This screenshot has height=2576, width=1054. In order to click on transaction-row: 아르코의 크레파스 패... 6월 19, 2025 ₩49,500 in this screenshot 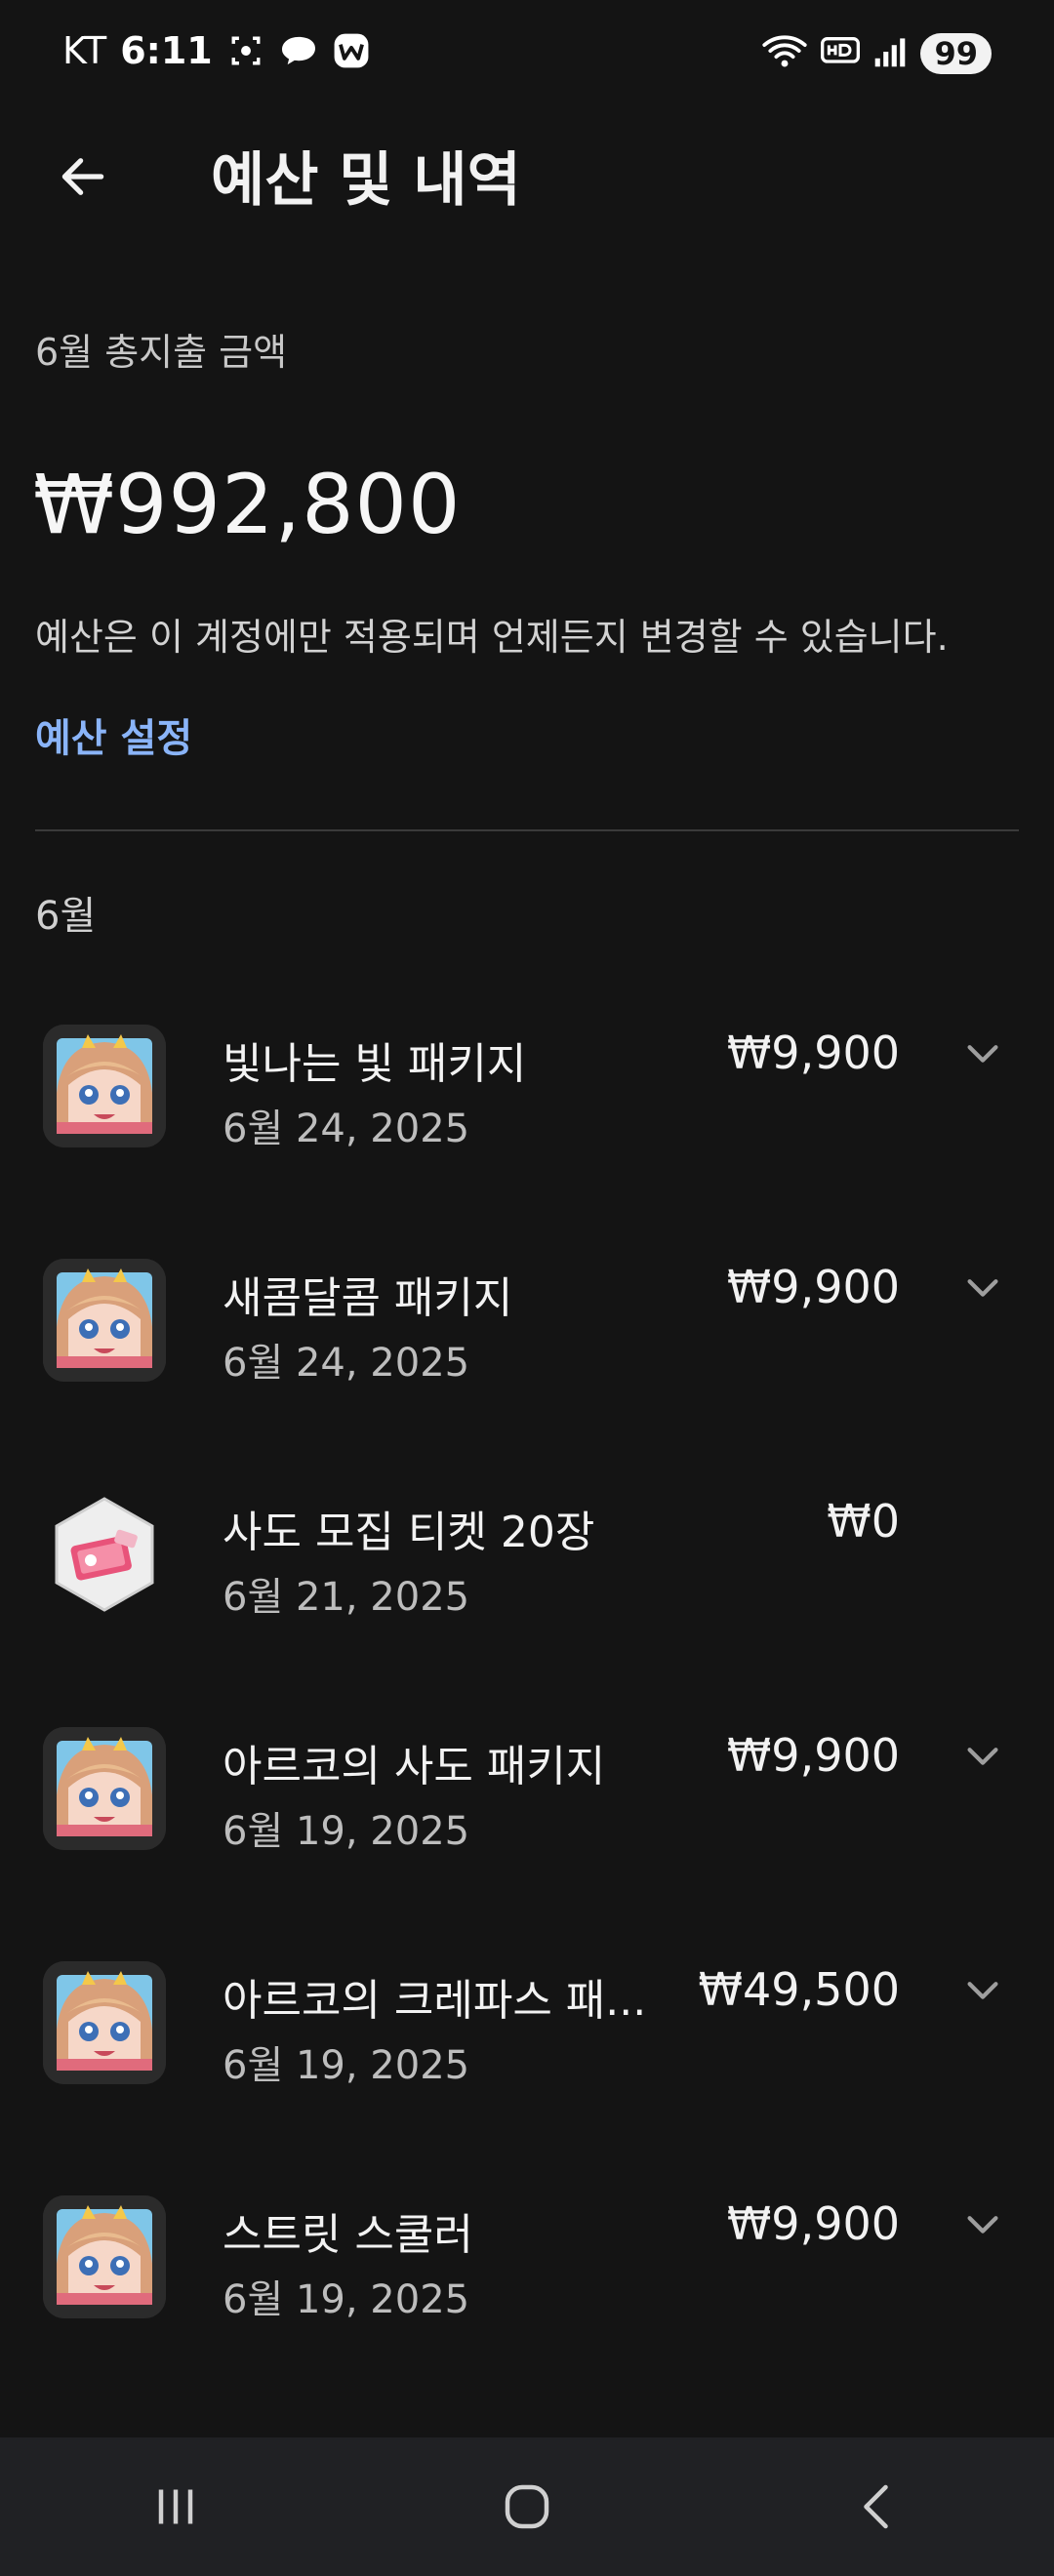, I will do `click(527, 2029)`.